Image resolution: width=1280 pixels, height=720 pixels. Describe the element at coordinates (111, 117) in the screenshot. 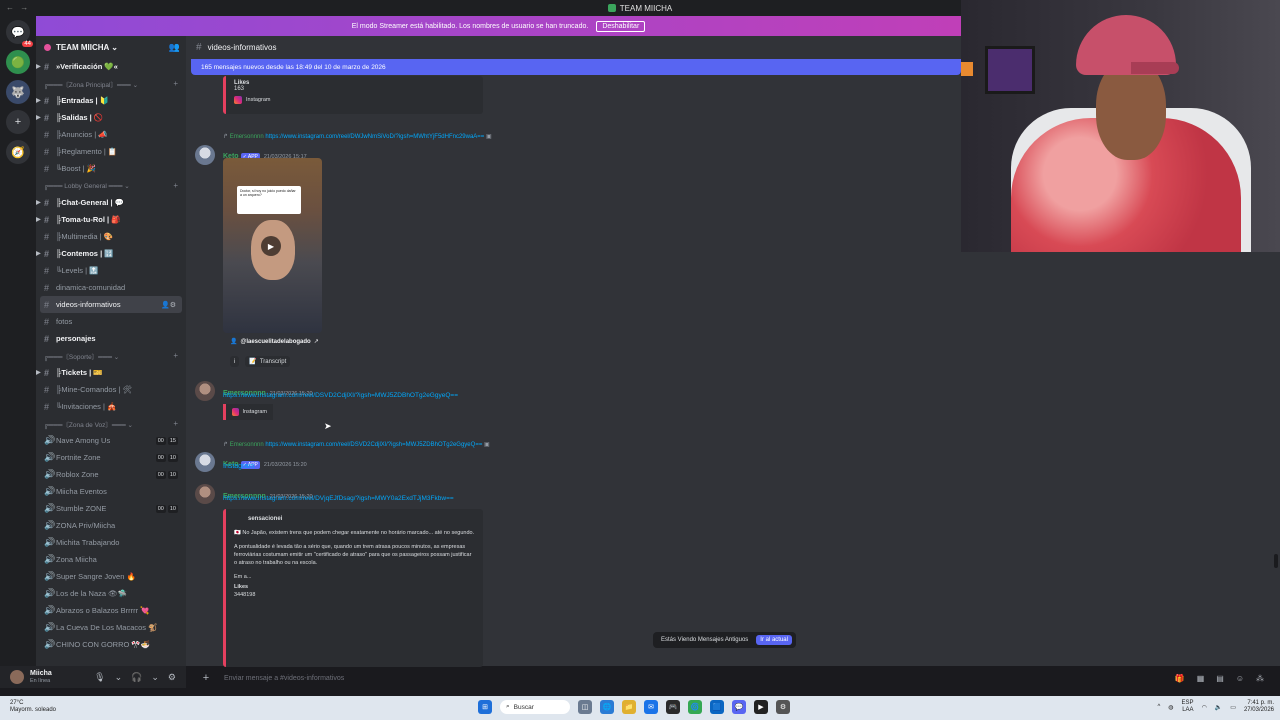

I see `text-channel: ▶ # ╠Salidas | 🚫` at that location.